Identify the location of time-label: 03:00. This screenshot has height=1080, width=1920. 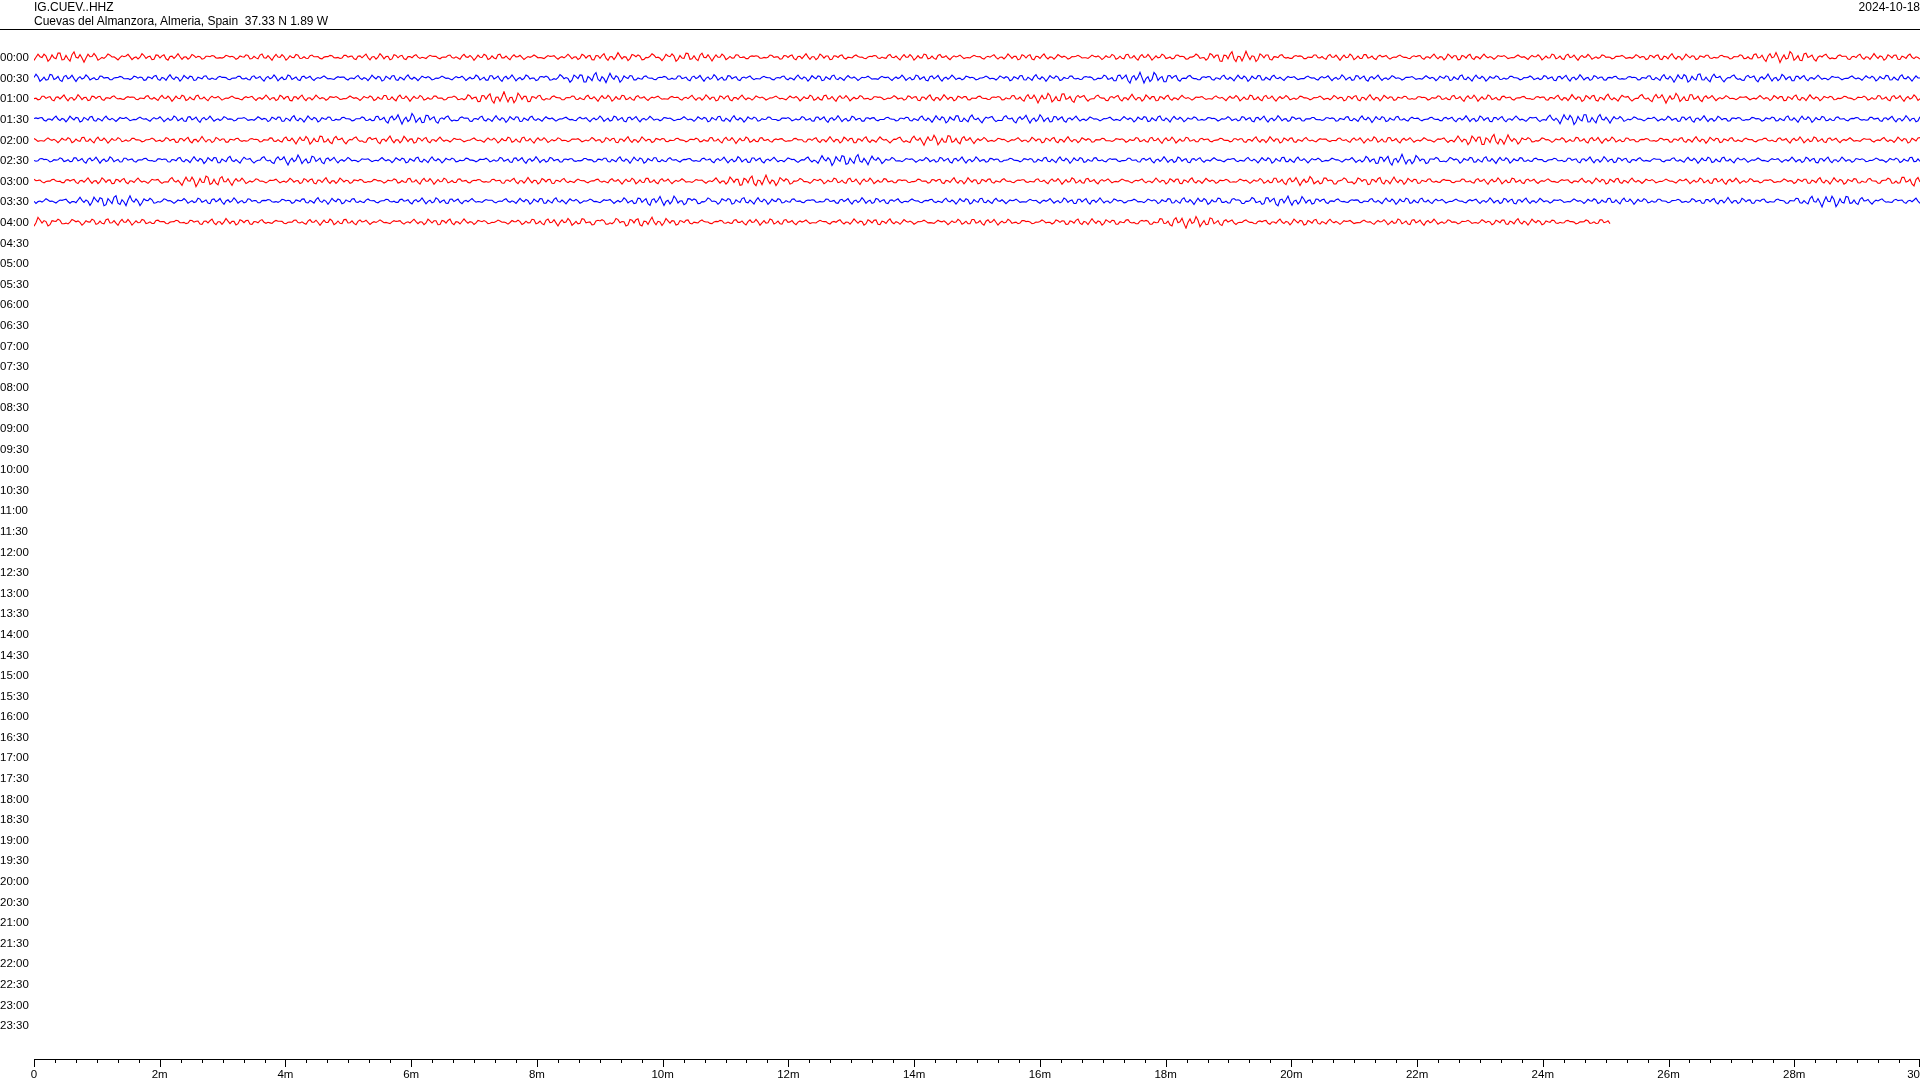
(15, 180).